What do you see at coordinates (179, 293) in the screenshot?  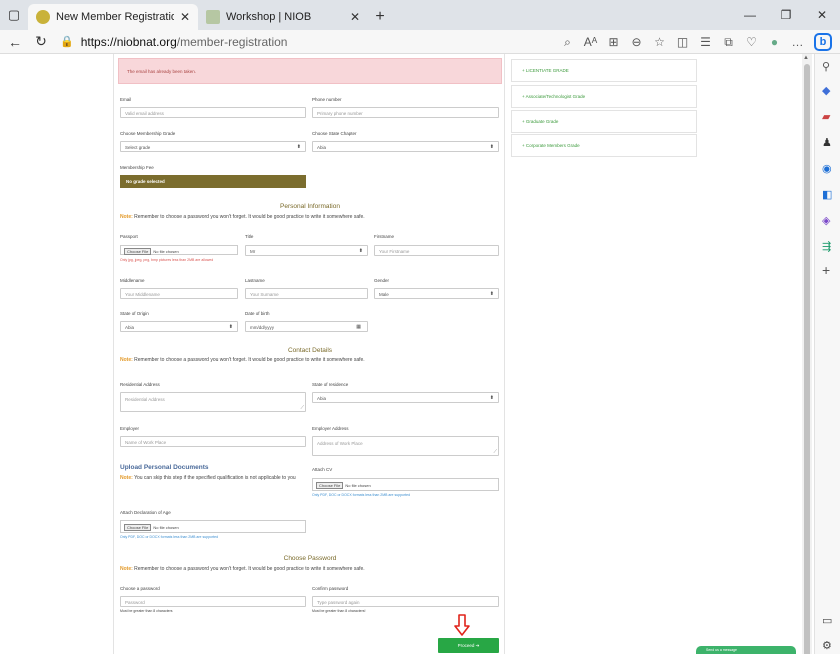 I see `middlename-input: Your Middlename` at bounding box center [179, 293].